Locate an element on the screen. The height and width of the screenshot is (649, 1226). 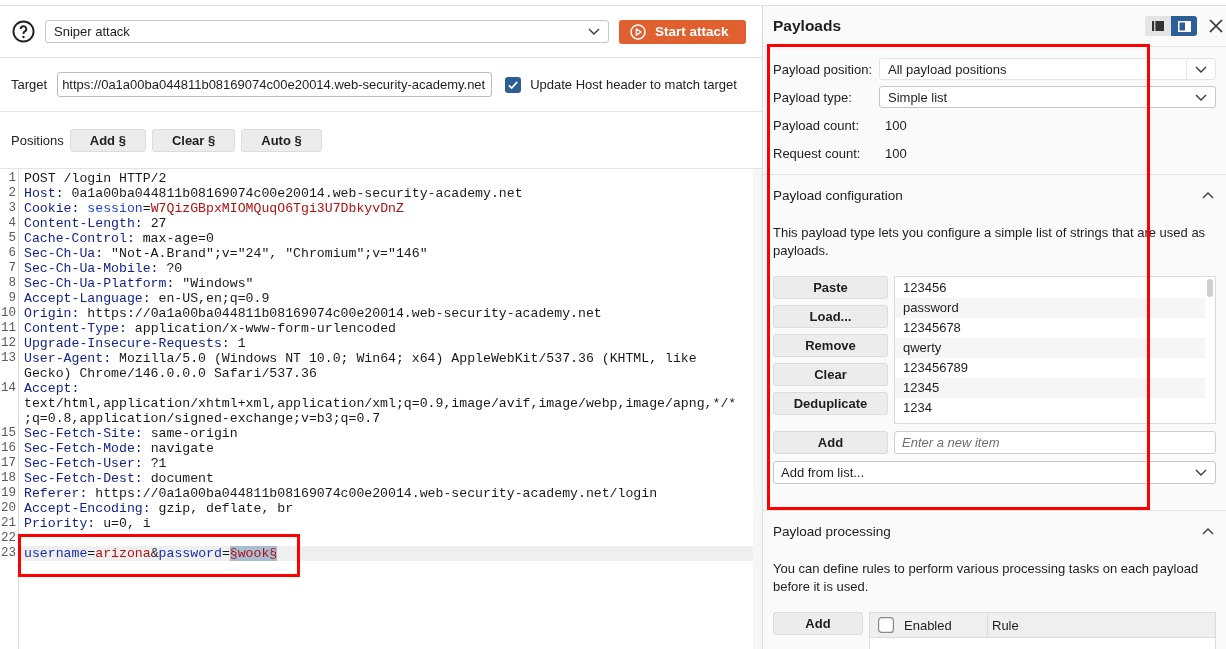
code-line: Sec-Ch-Ua: "Not-A.Brand";v="24", "Chromium";v="146" is located at coordinates (226, 253).